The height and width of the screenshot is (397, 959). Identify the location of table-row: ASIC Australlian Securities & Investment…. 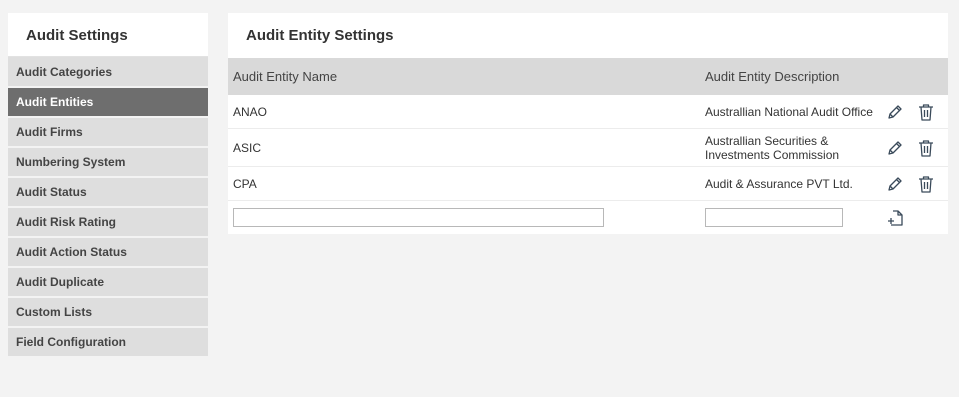
(588, 147).